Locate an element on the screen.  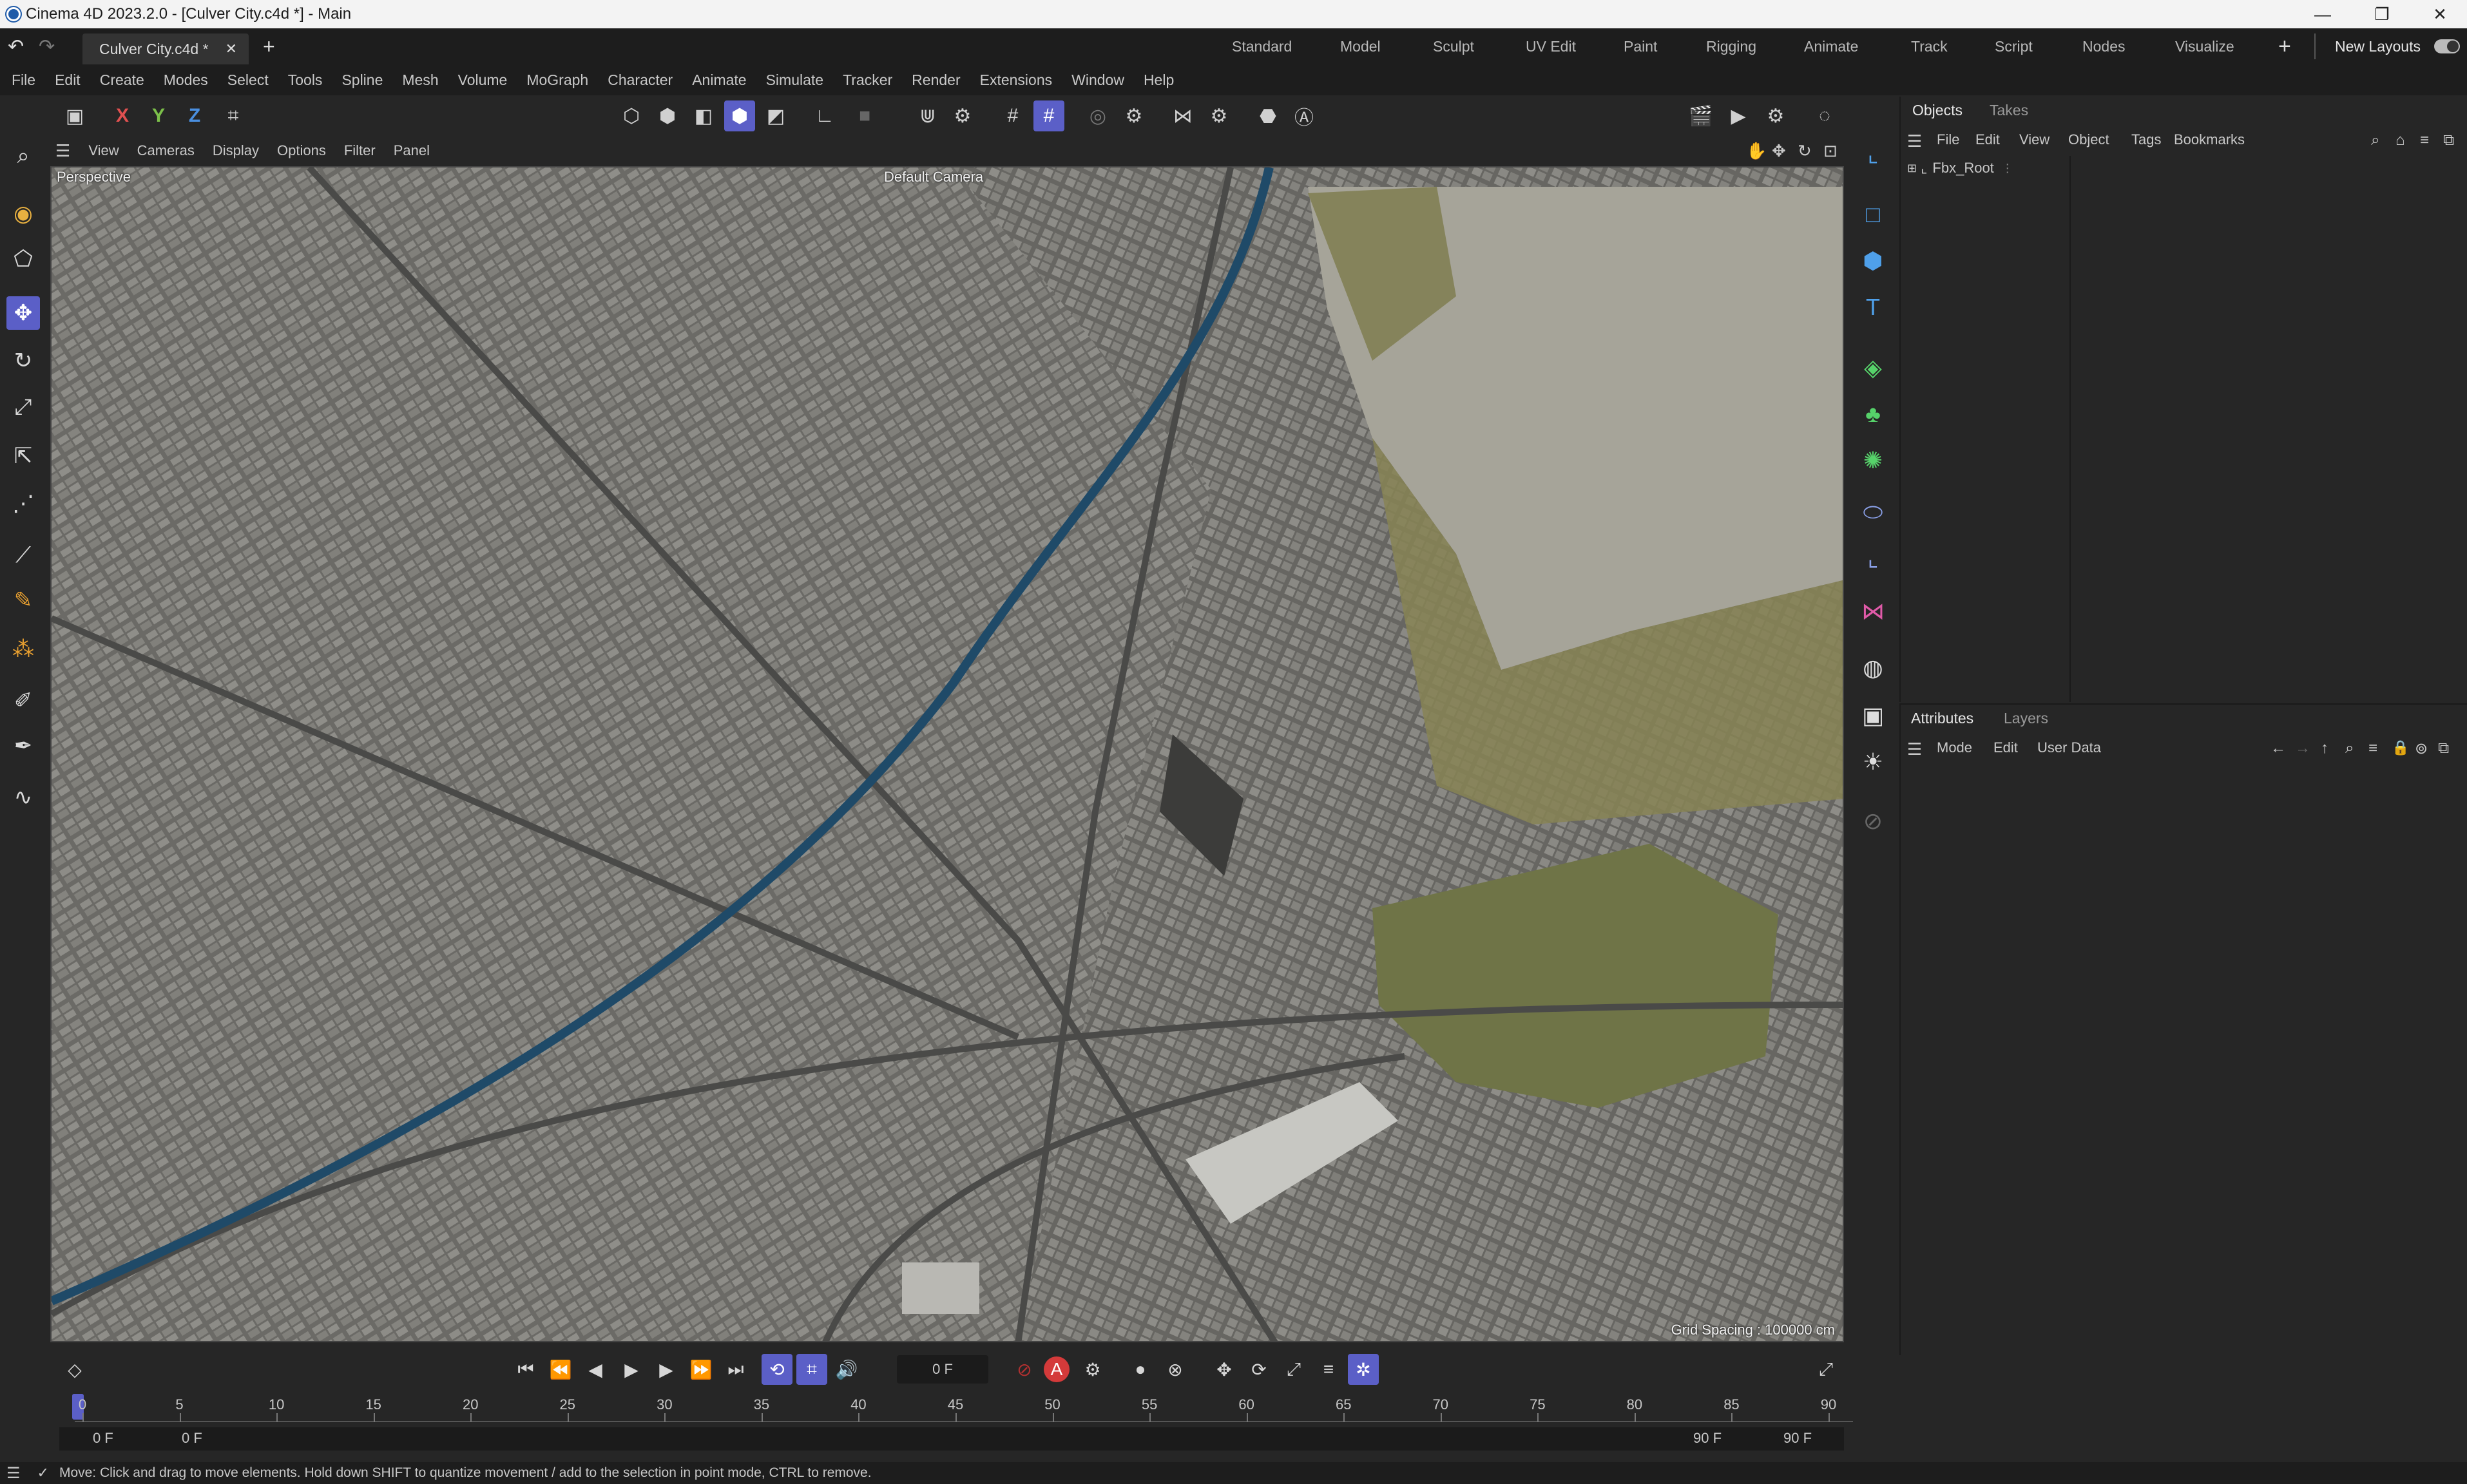
current-frame-field: 0 F is located at coordinates (942, 1369).